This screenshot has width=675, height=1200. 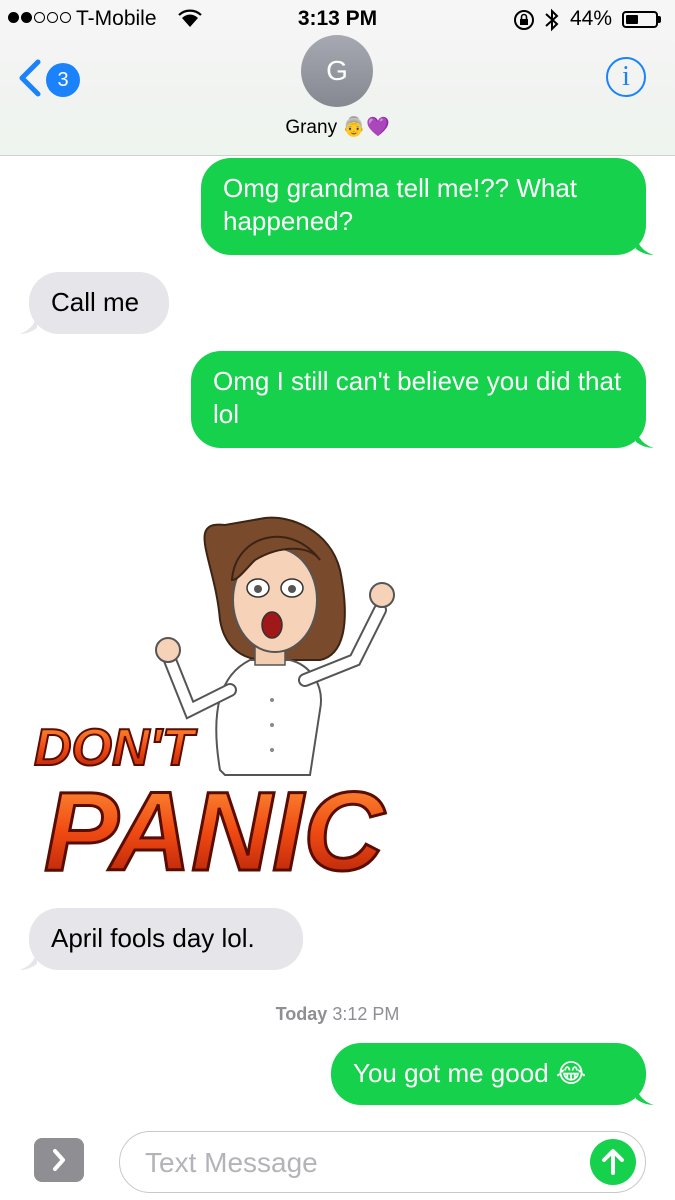 I want to click on sticker-text-panic: PANIC, so click(x=215, y=831).